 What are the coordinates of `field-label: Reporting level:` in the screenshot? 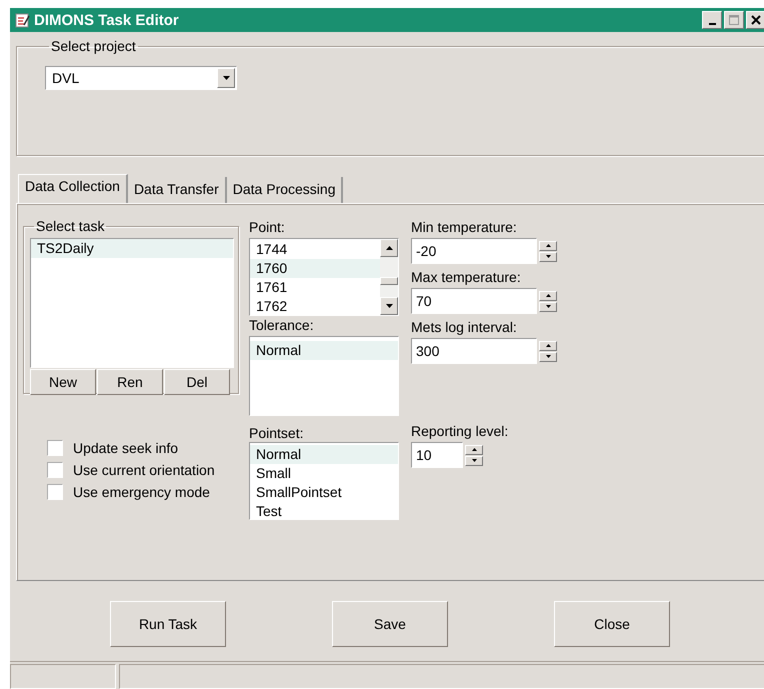 It's located at (460, 431).